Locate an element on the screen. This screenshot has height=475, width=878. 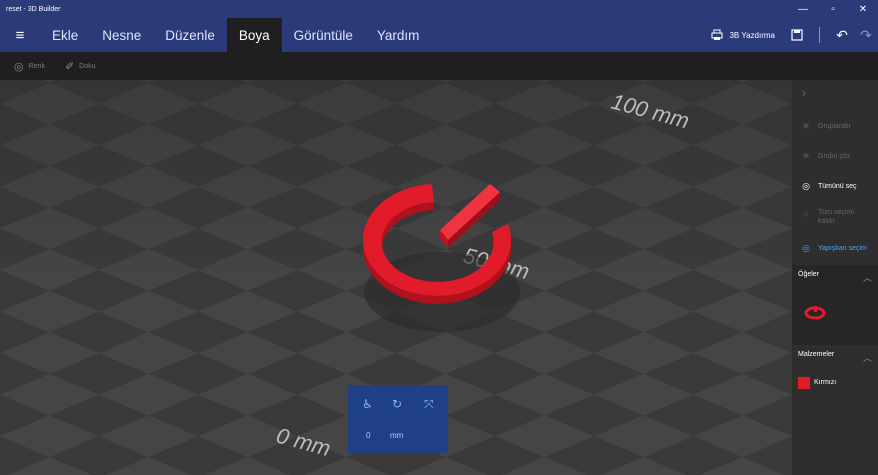
rotate-icon: ↻ is located at coordinates (397, 404).